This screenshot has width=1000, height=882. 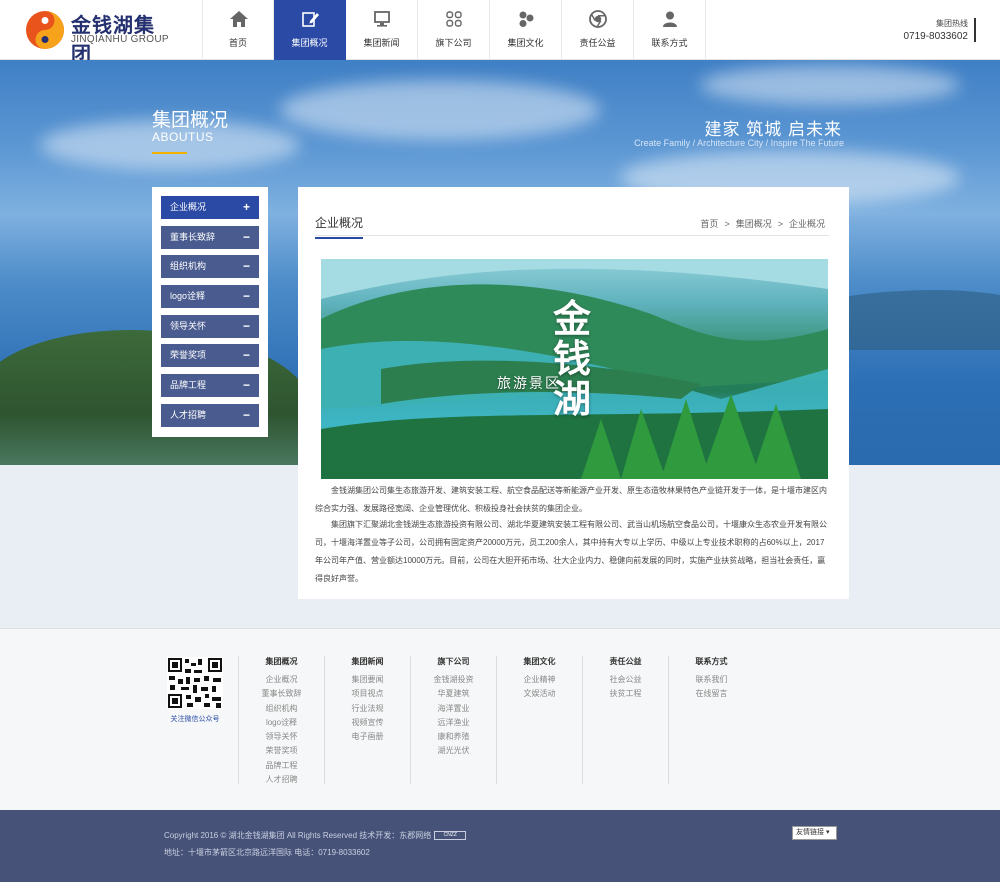 I want to click on footer-col-news: 集团新闻 集团要闻 项目视点 行业法规 视频宣传 电子画册, so click(x=367, y=720).